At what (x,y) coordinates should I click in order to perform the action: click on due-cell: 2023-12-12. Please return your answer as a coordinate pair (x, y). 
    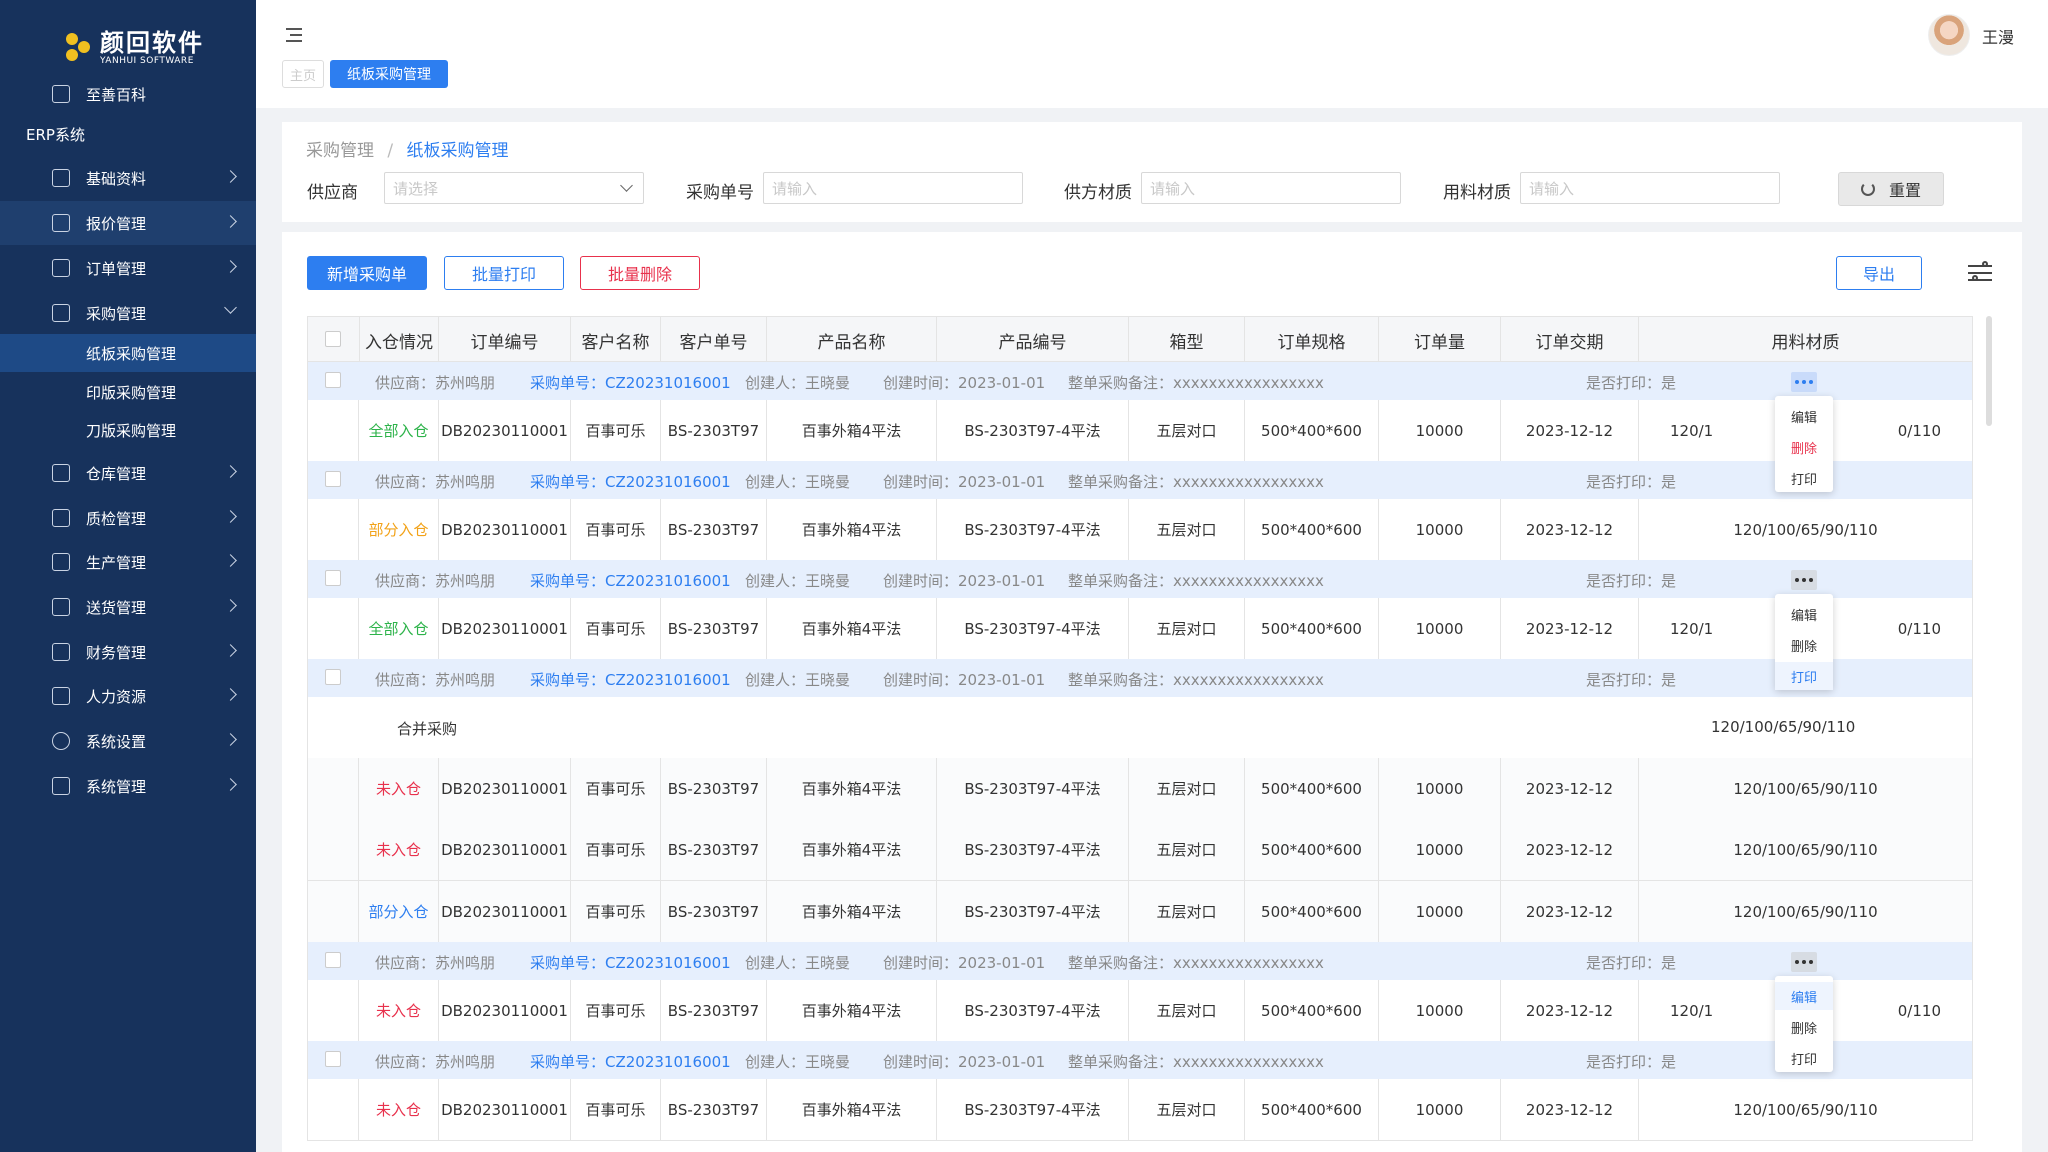
    Looking at the image, I should click on (1569, 788).